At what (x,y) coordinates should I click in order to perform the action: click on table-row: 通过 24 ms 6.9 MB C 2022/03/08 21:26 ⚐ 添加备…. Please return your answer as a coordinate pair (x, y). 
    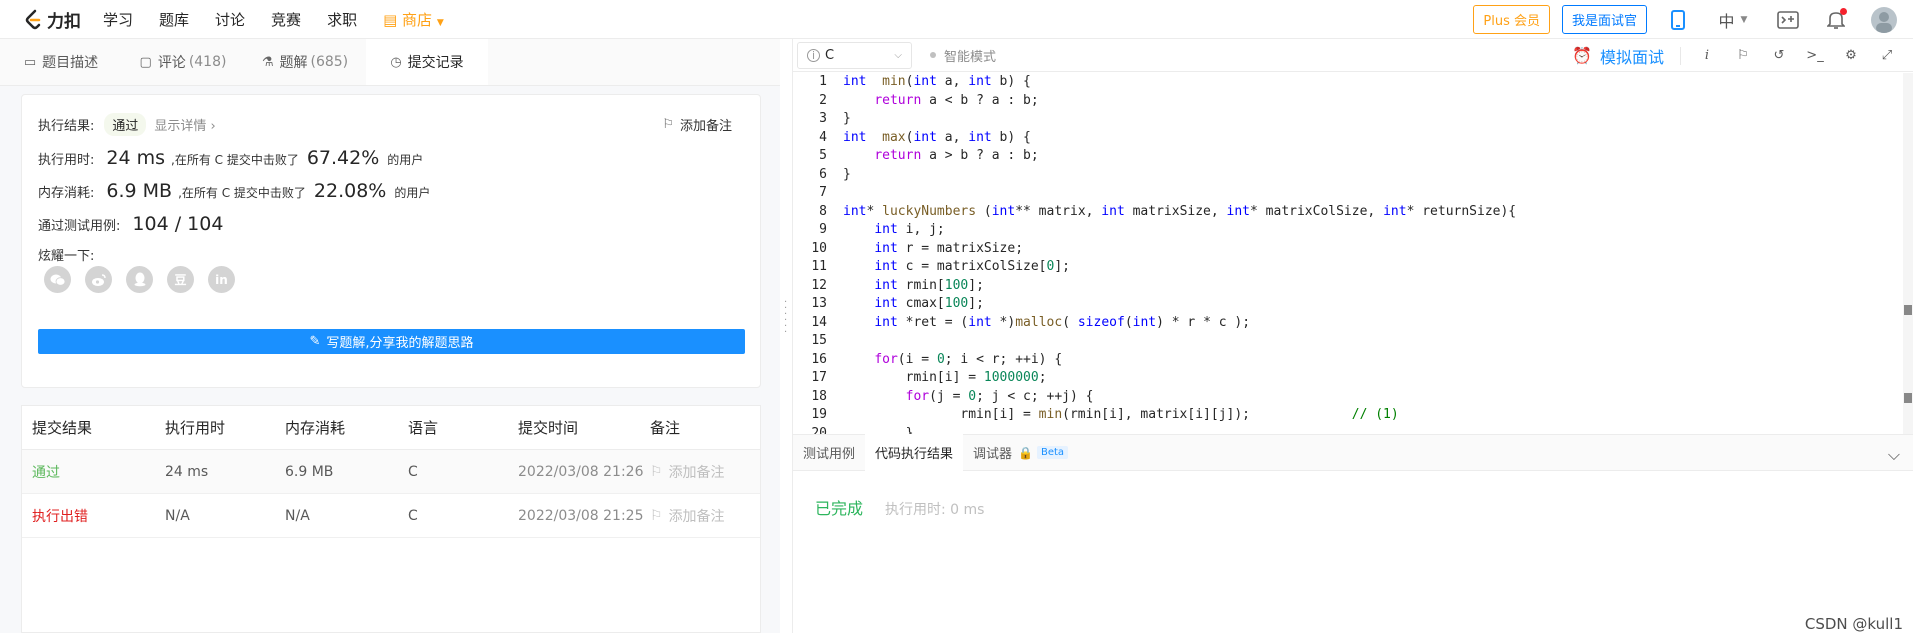
    Looking at the image, I should click on (391, 472).